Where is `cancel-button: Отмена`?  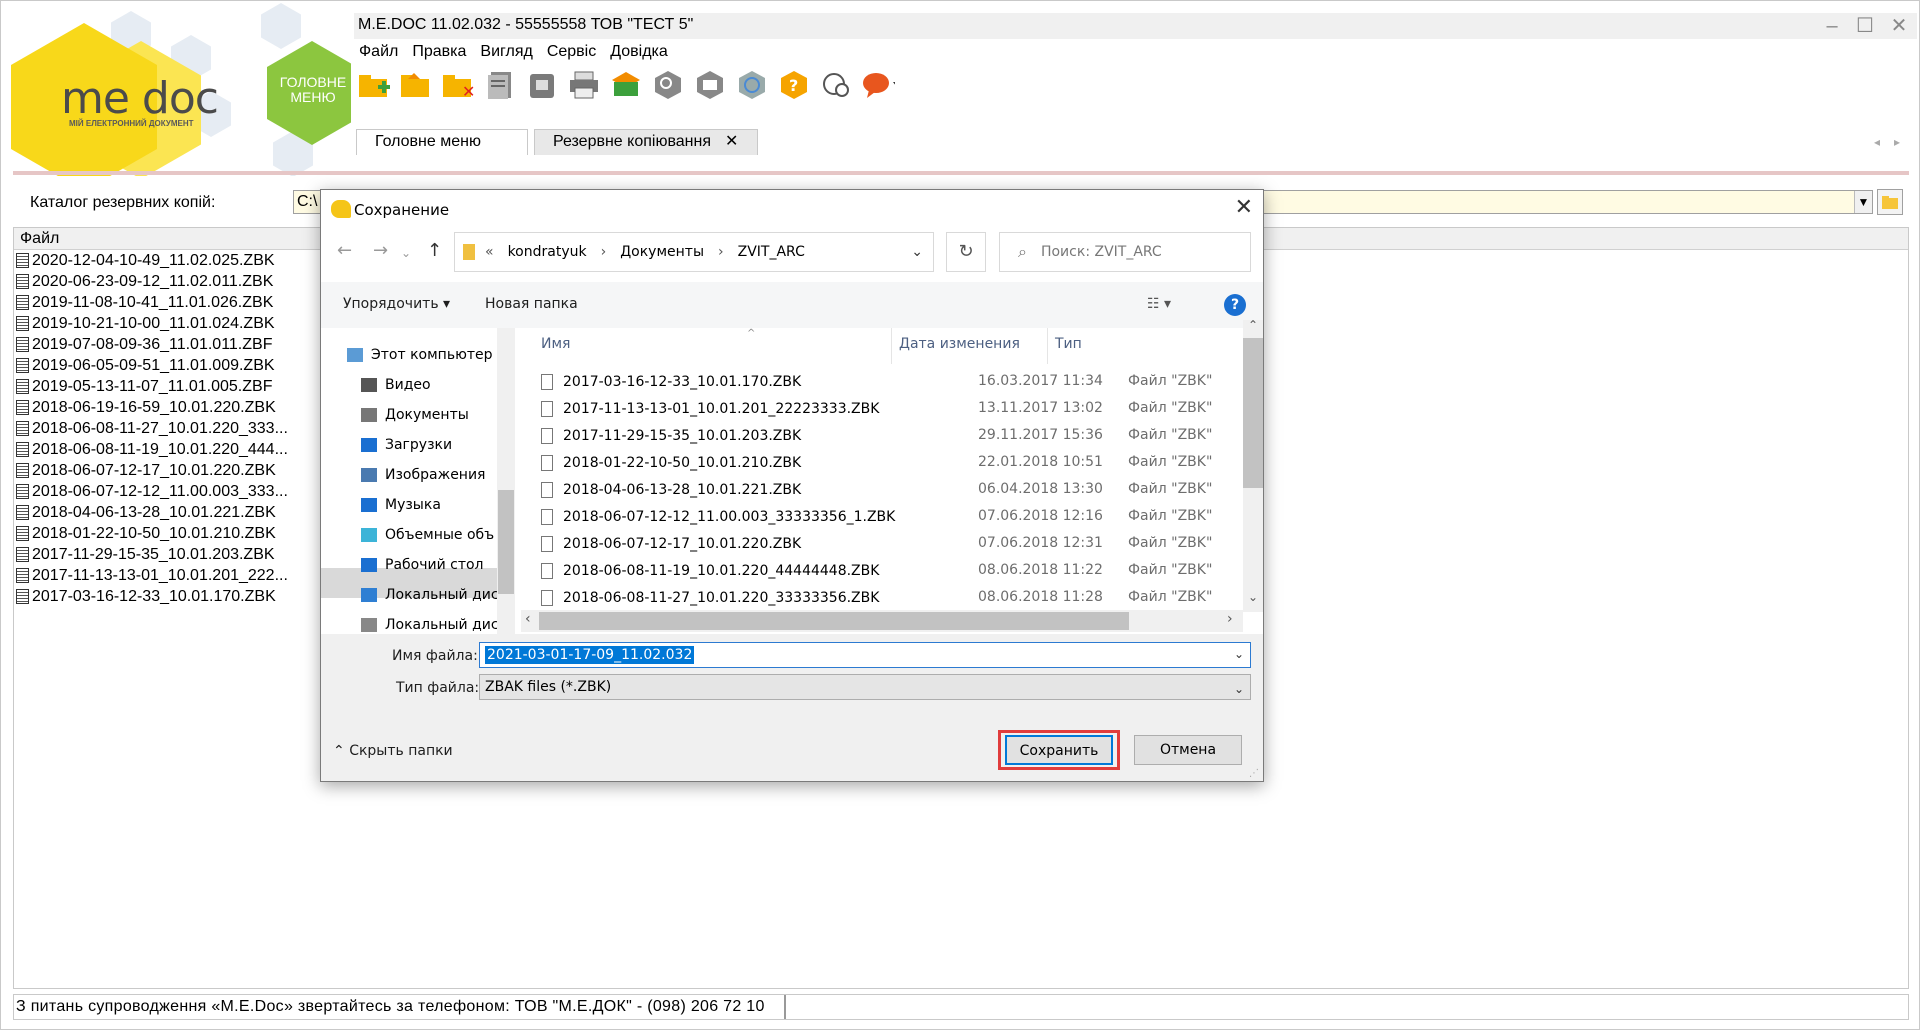
cancel-button: Отмена is located at coordinates (1188, 750).